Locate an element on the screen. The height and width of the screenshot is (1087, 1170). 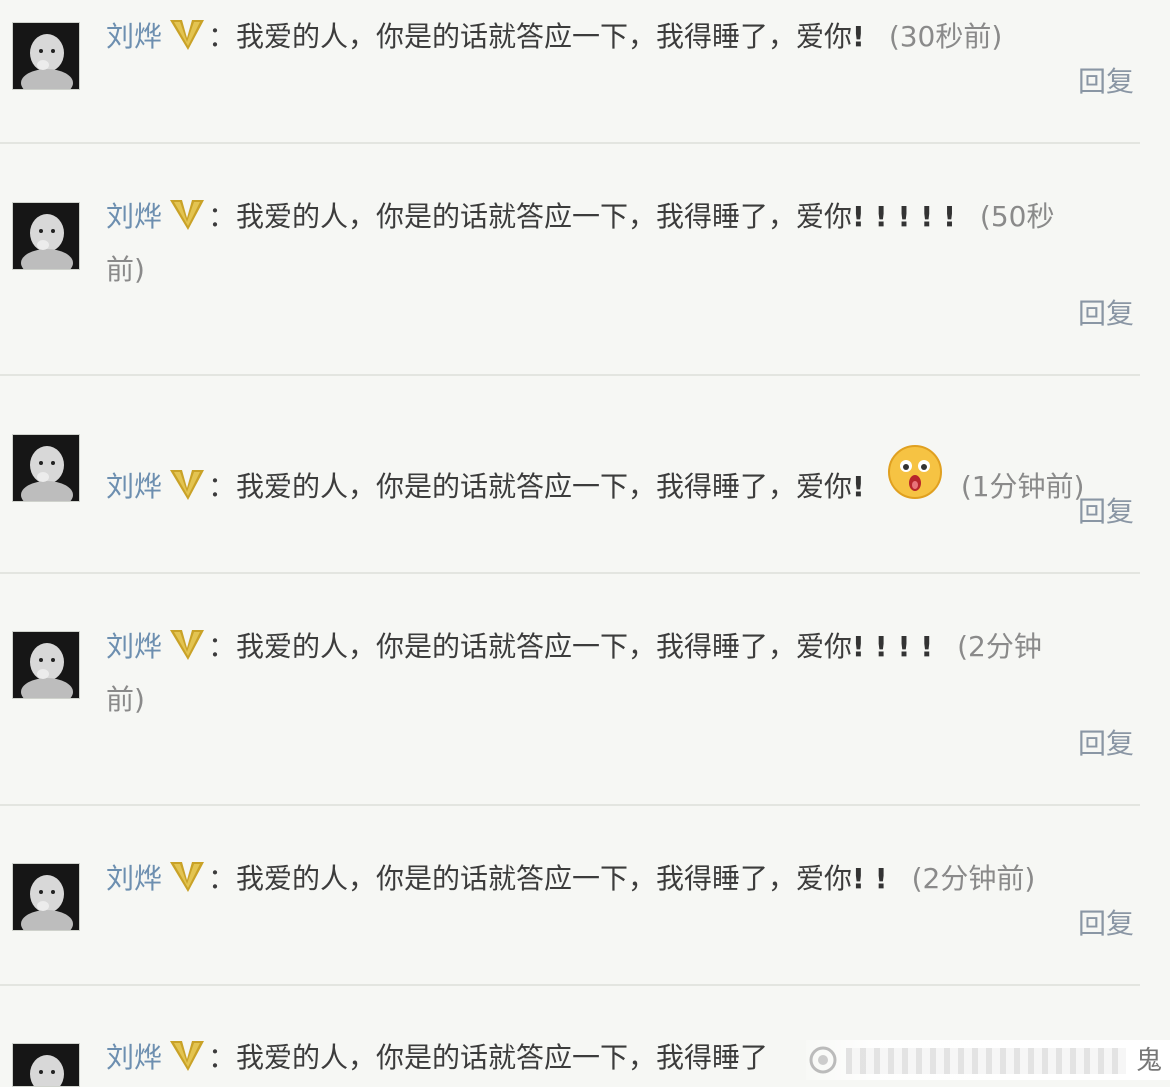
watermark-text-blur is located at coordinates (986, 1061).